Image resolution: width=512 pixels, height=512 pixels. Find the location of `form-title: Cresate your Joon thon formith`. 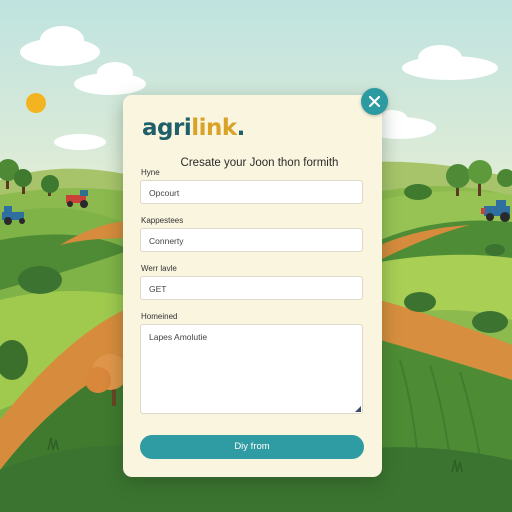

form-title: Cresate your Joon thon formith is located at coordinates (259, 163).